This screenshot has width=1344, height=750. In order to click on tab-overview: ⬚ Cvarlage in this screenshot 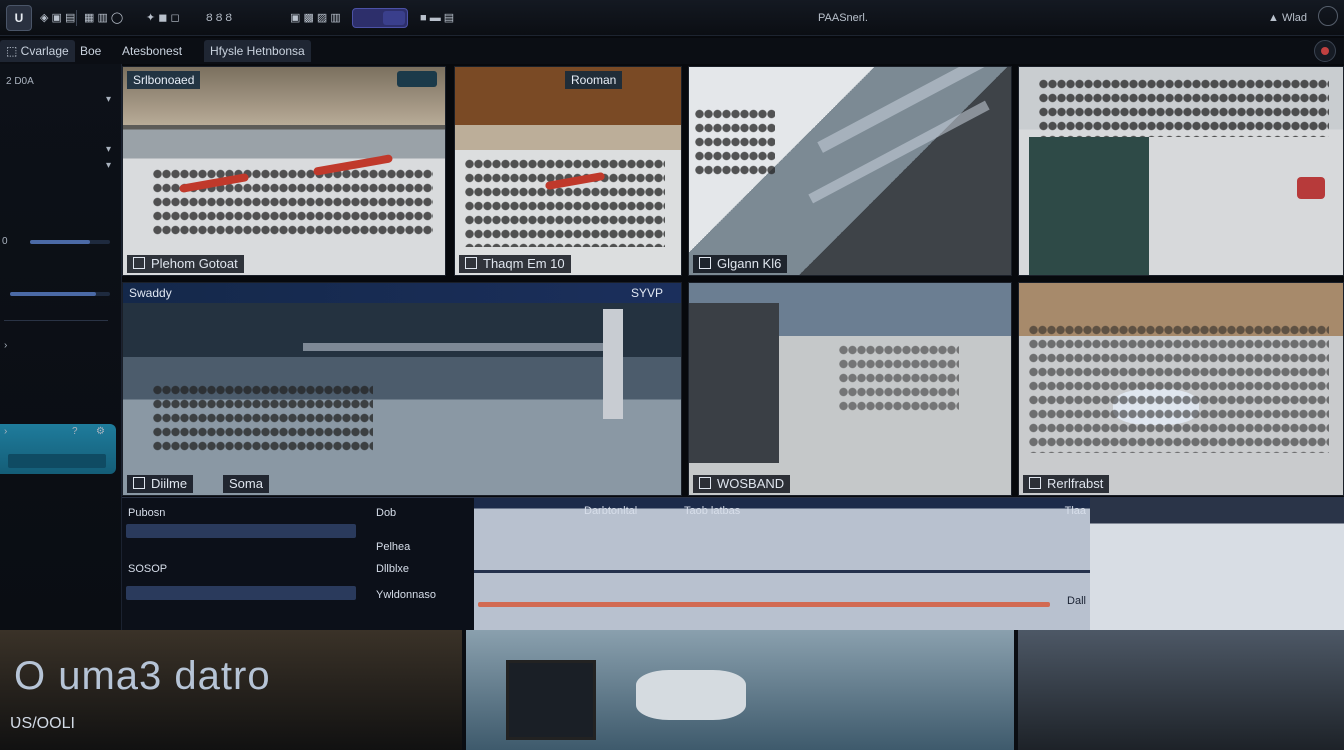, I will do `click(37, 51)`.